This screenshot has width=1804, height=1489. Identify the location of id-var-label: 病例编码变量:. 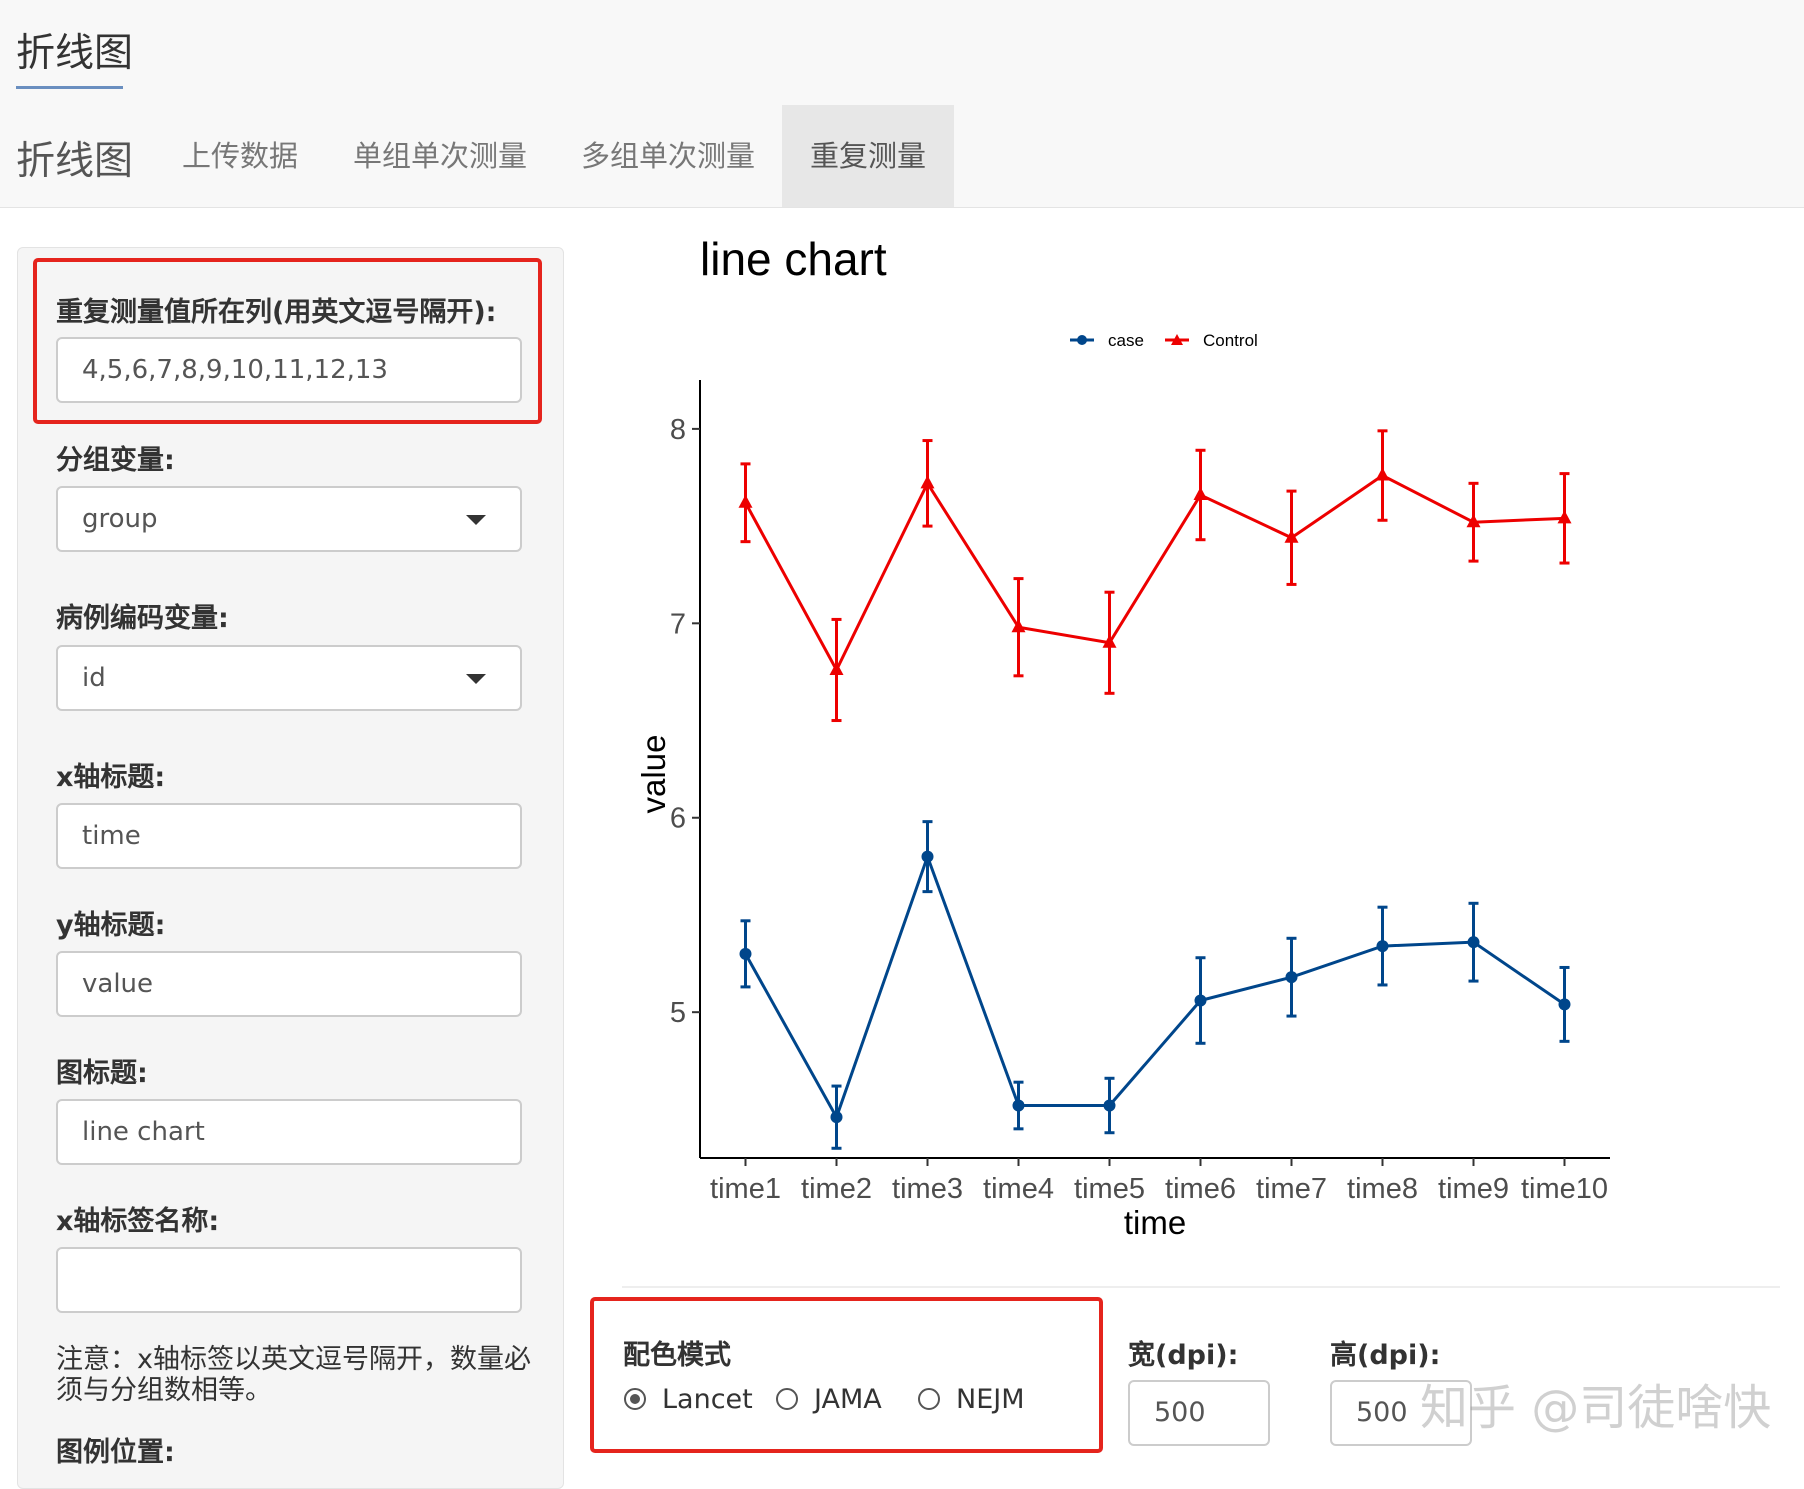
(142, 618).